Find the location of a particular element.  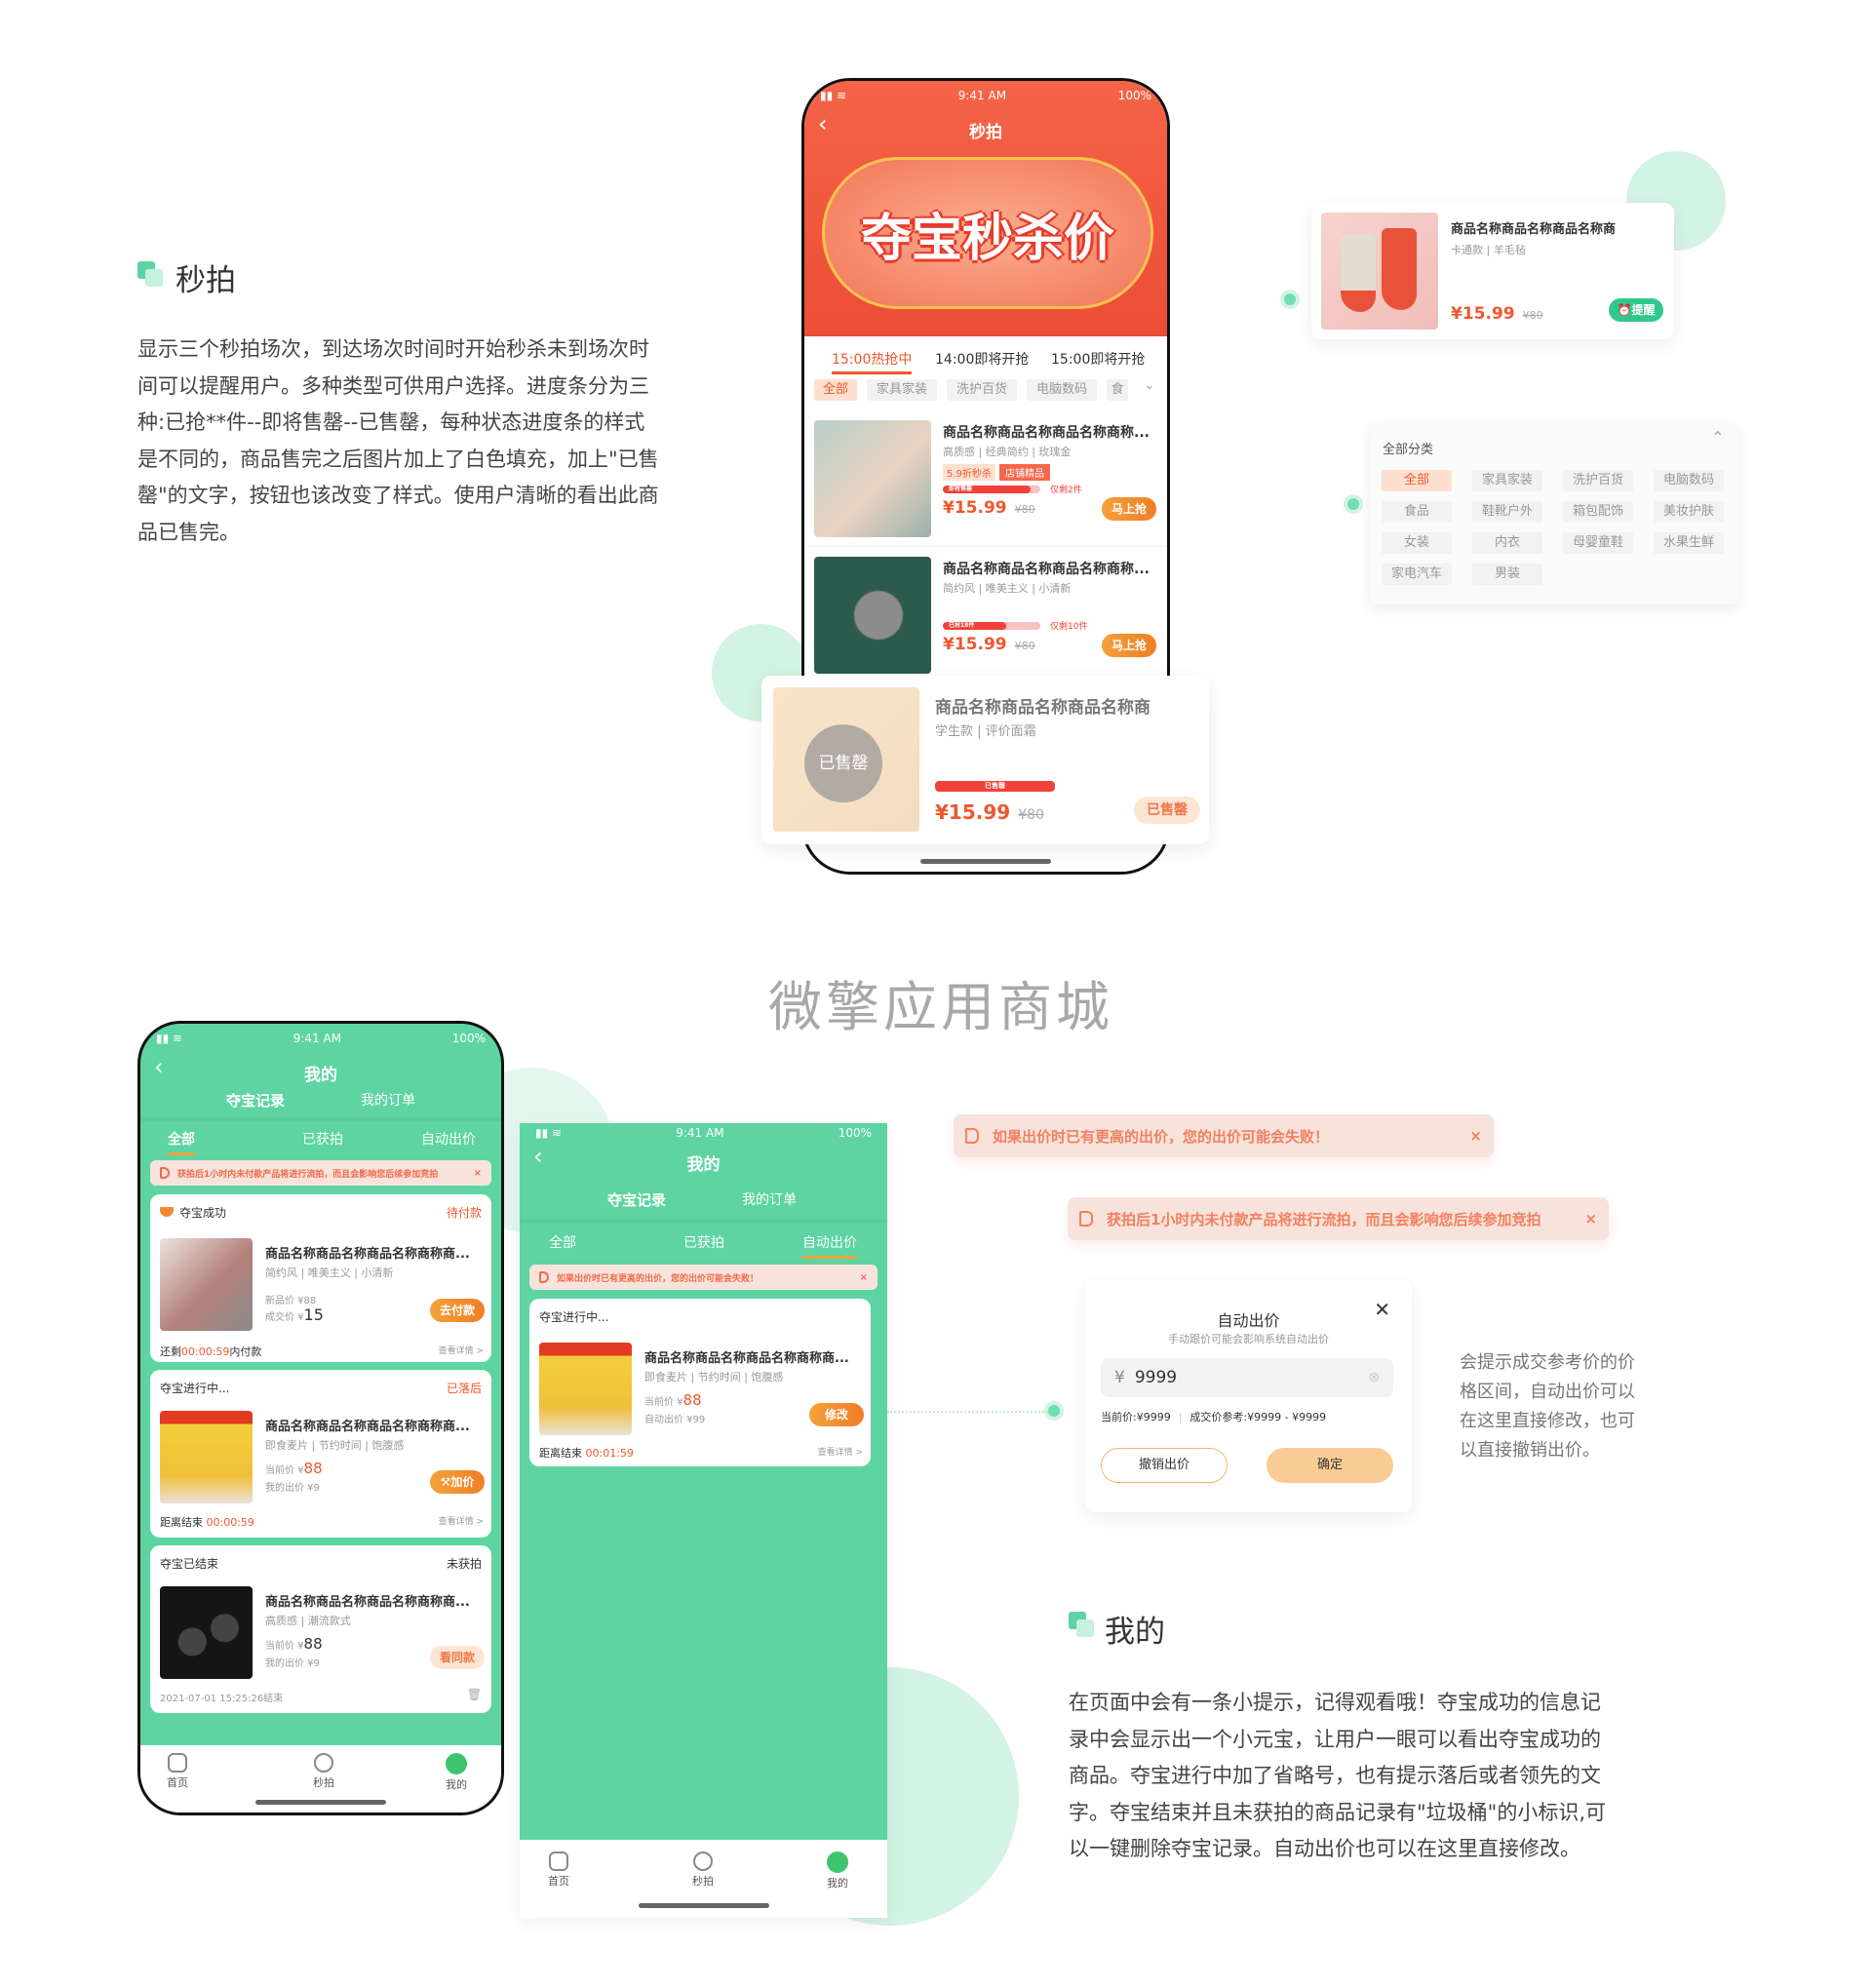

cancel-bid-button: 撤销出价 is located at coordinates (1164, 1465).